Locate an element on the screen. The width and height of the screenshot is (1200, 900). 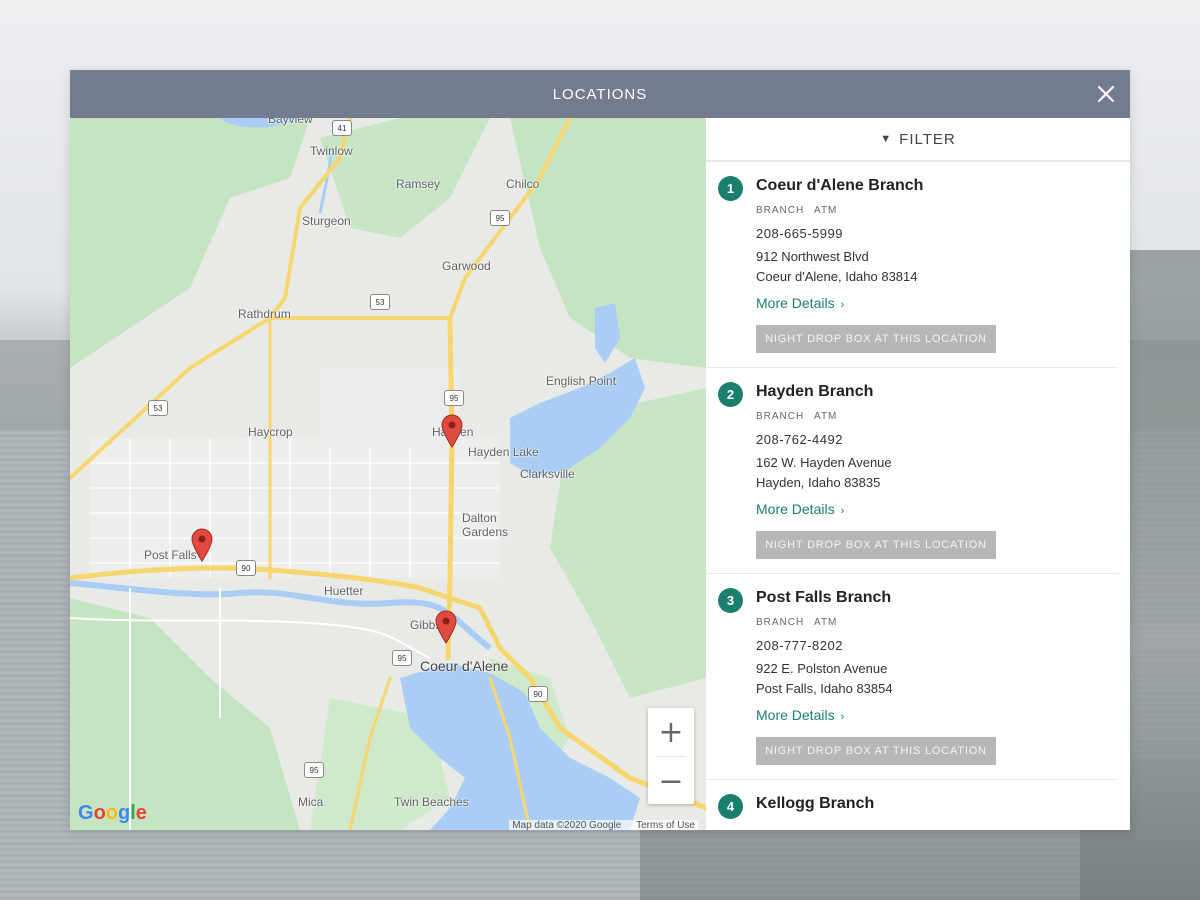
zoom-control: + − is located at coordinates (671, 756).